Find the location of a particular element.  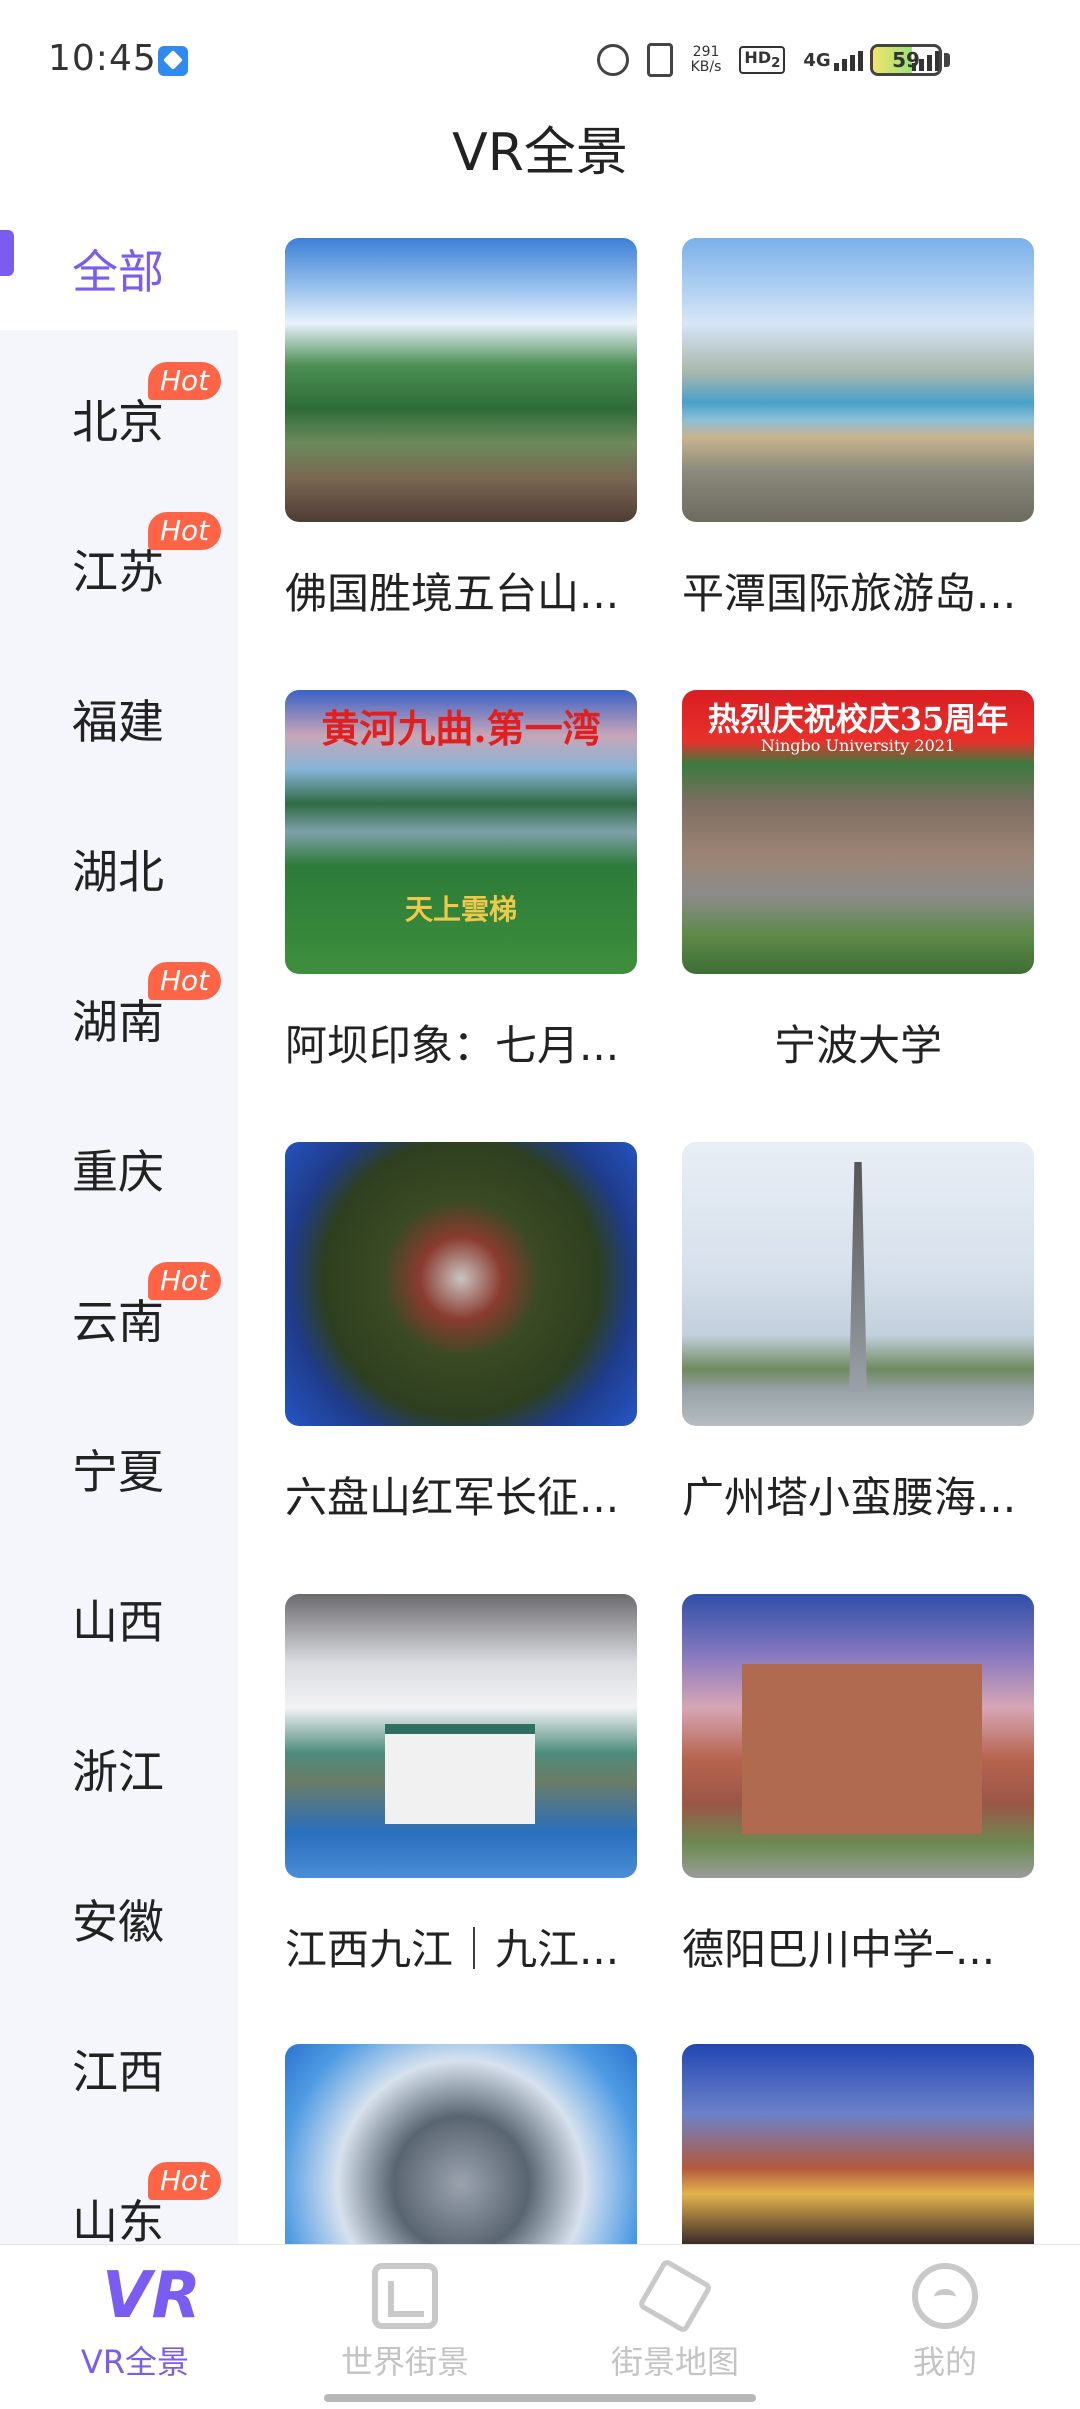

thumbnail-caption: 黄河九曲.第一湾 is located at coordinates (461, 728).